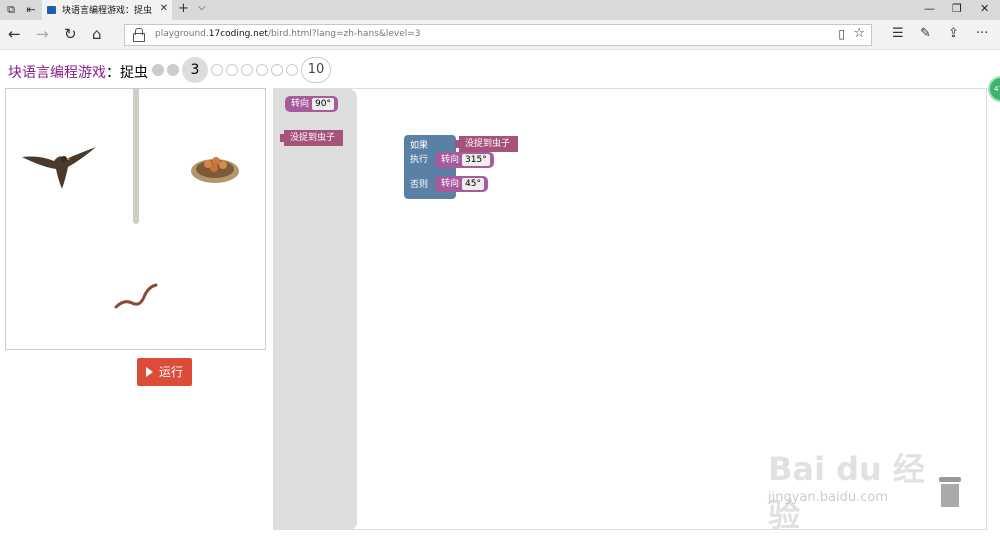  Describe the element at coordinates (51, 10) in the screenshot. I see `blockly-favicon-icon` at that location.